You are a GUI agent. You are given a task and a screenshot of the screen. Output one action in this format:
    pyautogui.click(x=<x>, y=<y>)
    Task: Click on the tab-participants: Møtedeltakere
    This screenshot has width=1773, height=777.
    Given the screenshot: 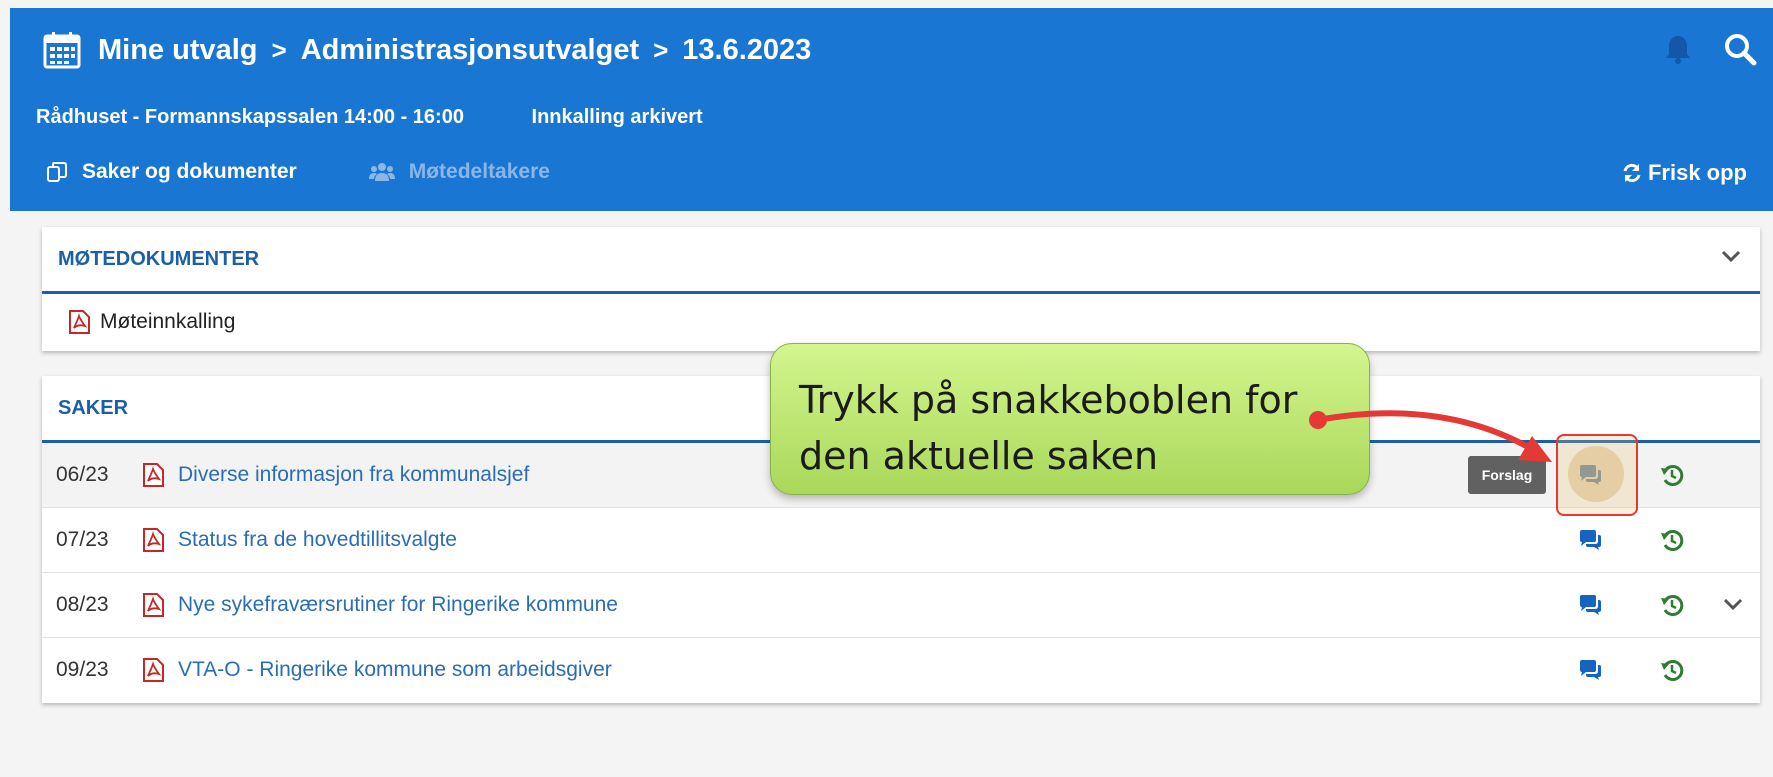 What is the action you would take?
    pyautogui.click(x=459, y=172)
    